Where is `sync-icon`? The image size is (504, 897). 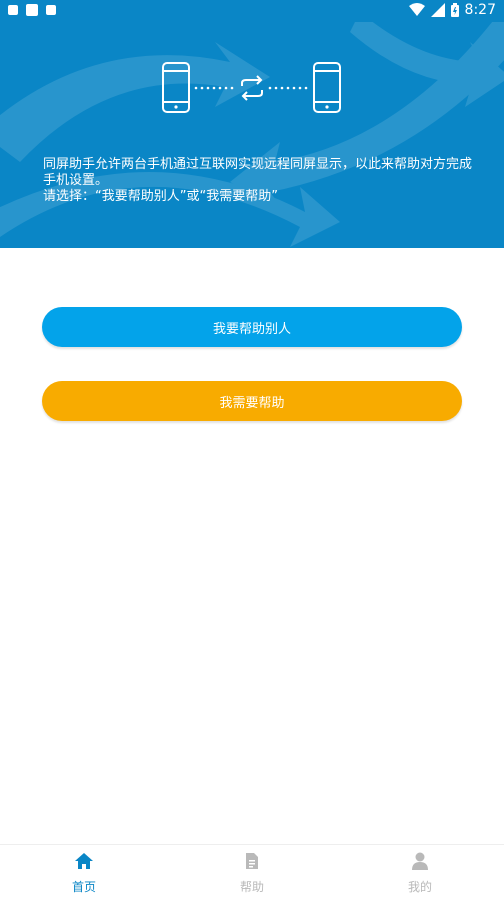
sync-icon is located at coordinates (252, 88).